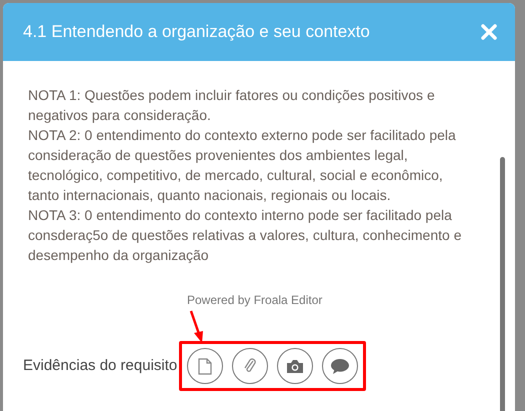 This screenshot has width=525, height=411. Describe the element at coordinates (232, 105) in the screenshot. I see `note-text: NOTA 1: Questões podem incluir fatores ou condições positivos e negativos para consideração.` at that location.